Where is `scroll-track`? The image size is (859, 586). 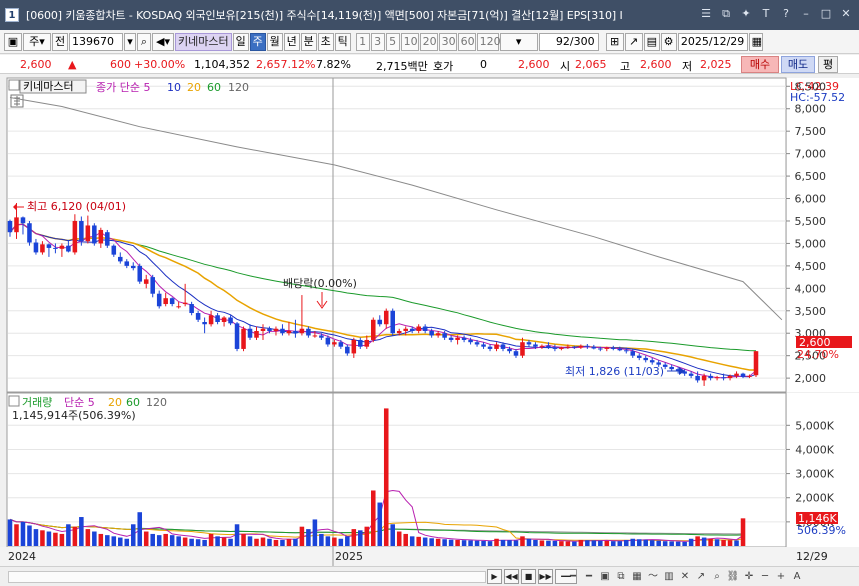 scroll-track is located at coordinates (247, 577).